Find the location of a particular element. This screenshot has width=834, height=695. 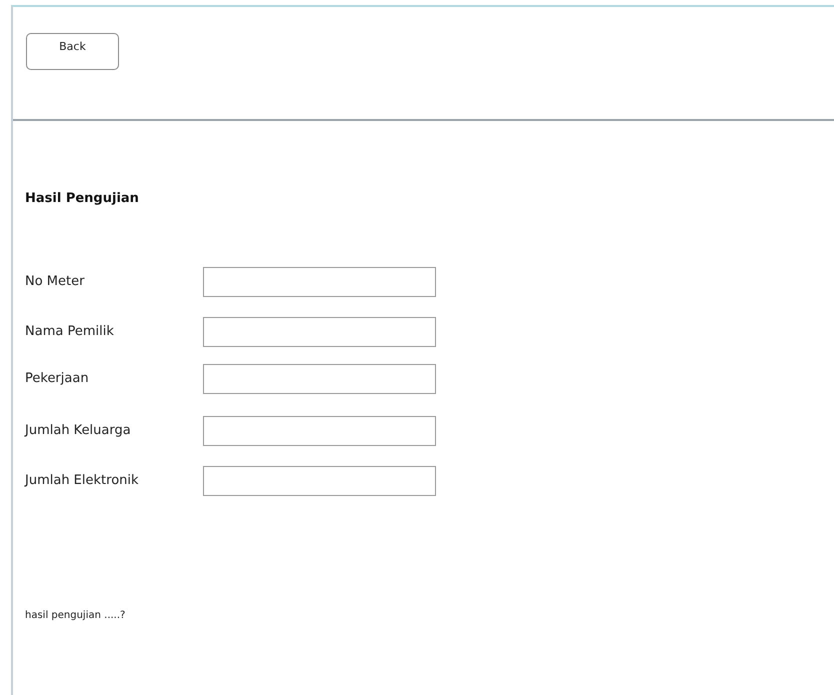

field-label: Jumlah Elektronik is located at coordinates (82, 481).